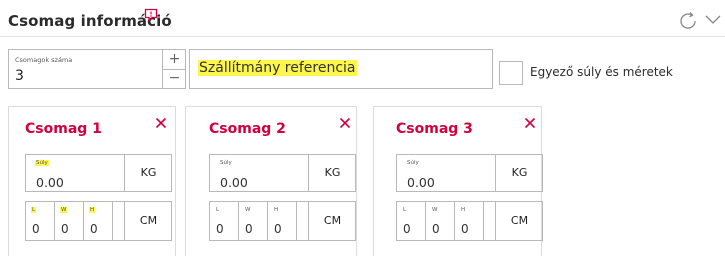  Describe the element at coordinates (151, 15) in the screenshot. I see `comment-icon` at that location.